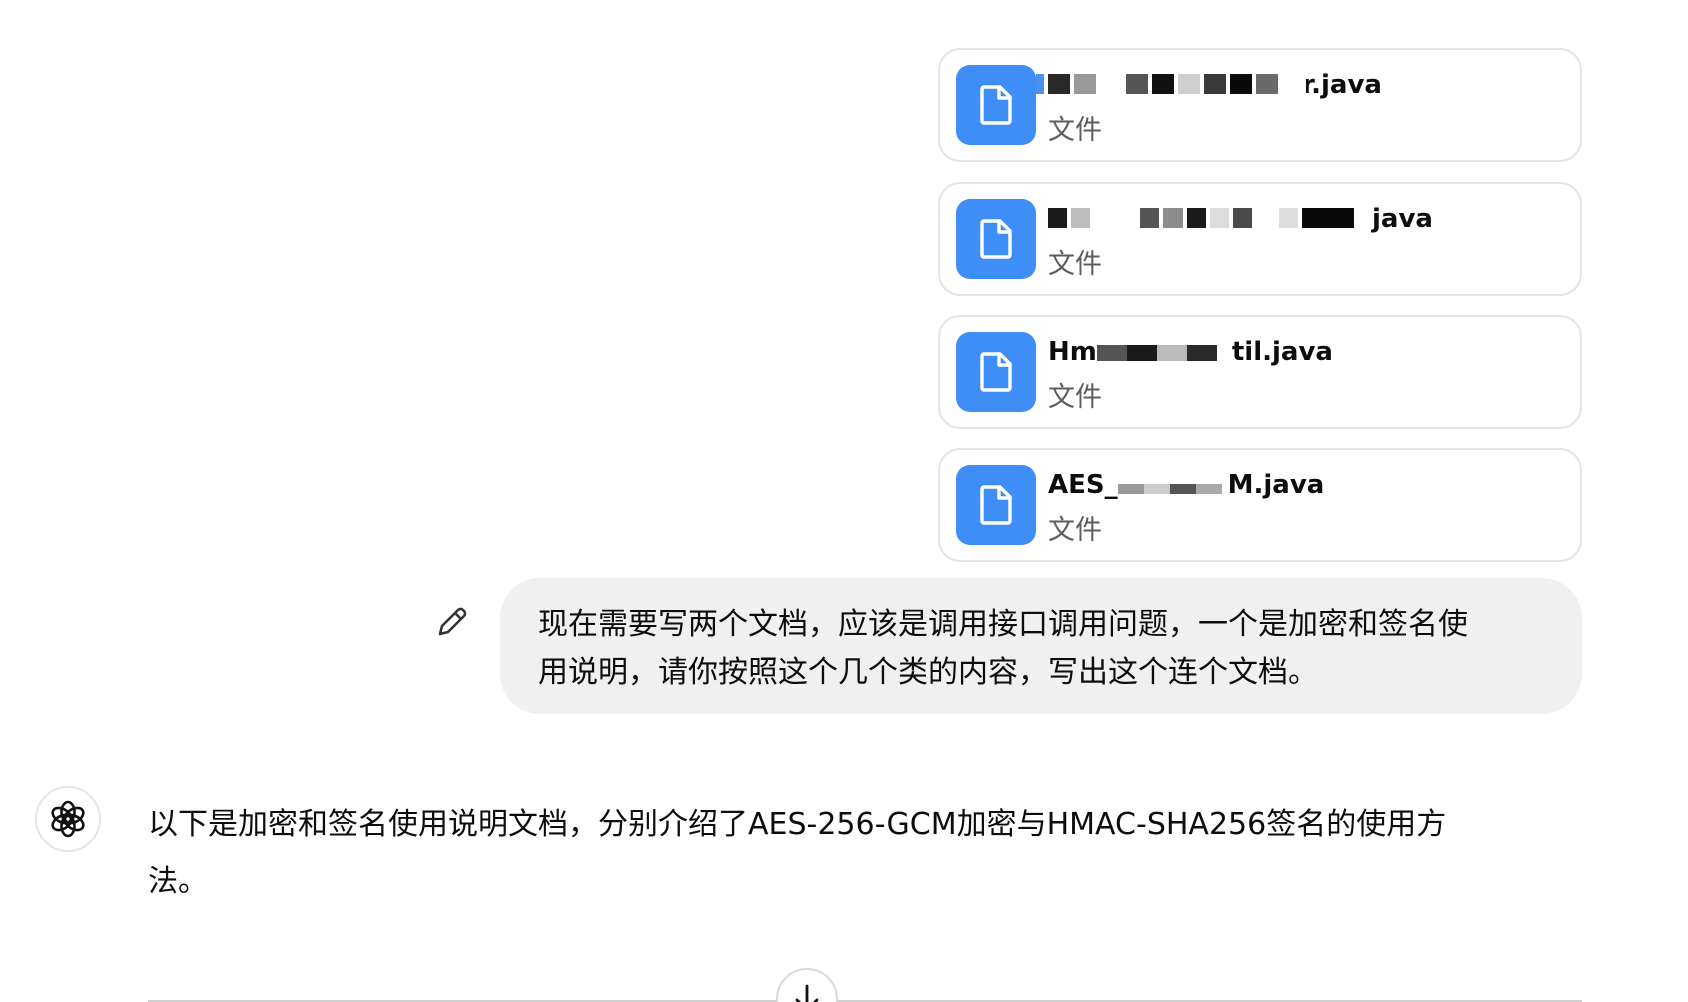 The image size is (1688, 1002). What do you see at coordinates (807, 993) in the screenshot?
I see `arrow-down-icon` at bounding box center [807, 993].